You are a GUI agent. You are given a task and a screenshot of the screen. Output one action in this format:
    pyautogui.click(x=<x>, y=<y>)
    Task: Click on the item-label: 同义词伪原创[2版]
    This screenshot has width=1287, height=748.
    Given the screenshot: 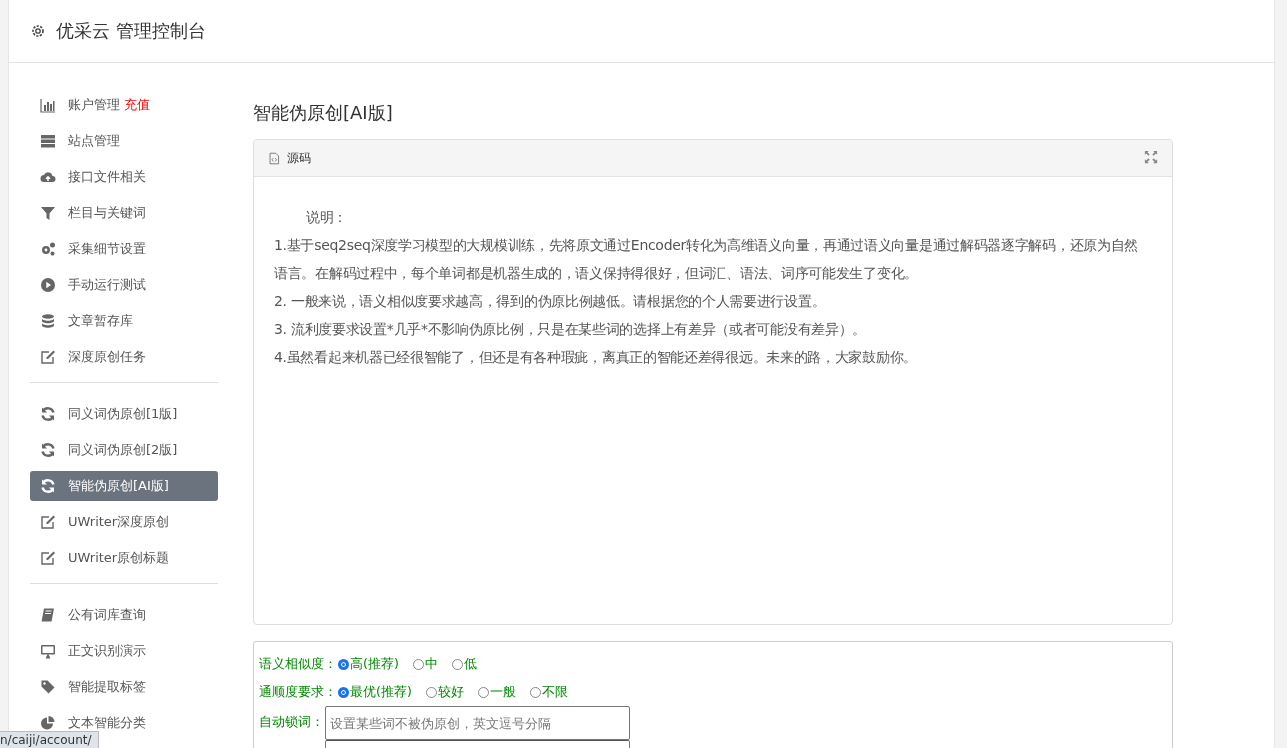 What is the action you would take?
    pyautogui.click(x=123, y=450)
    